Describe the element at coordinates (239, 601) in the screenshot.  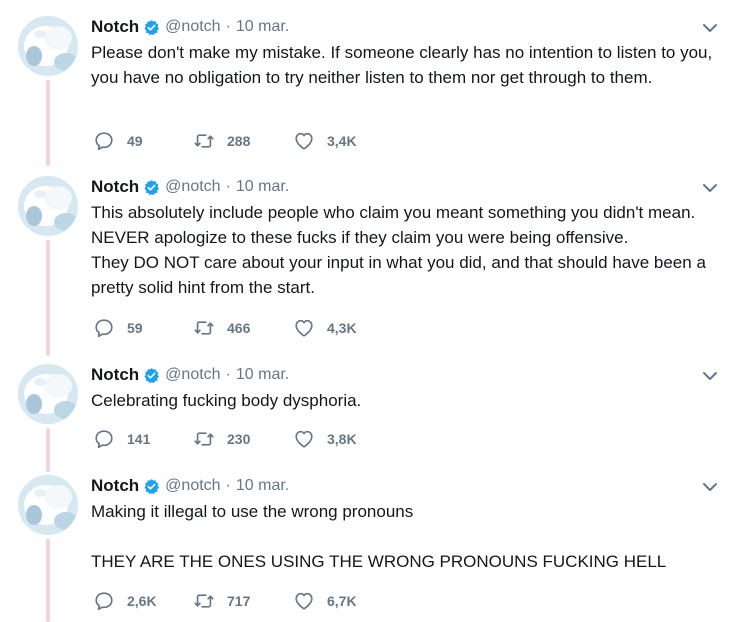
I see `retweet-count: 717` at that location.